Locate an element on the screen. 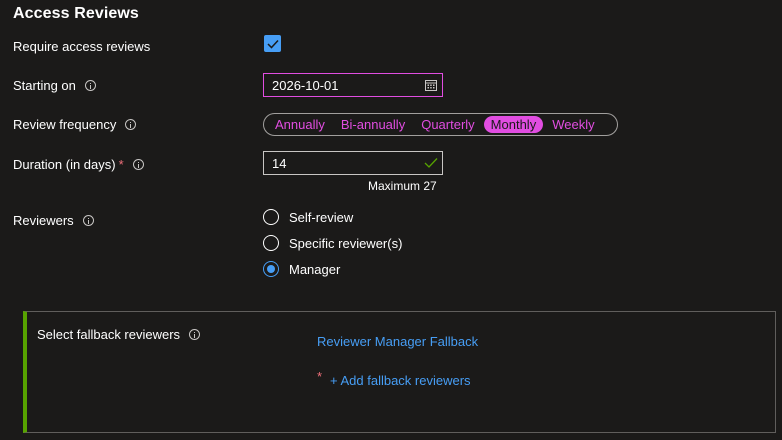 This screenshot has height=440, width=782. require-label-text: Require access reviews is located at coordinates (82, 46).